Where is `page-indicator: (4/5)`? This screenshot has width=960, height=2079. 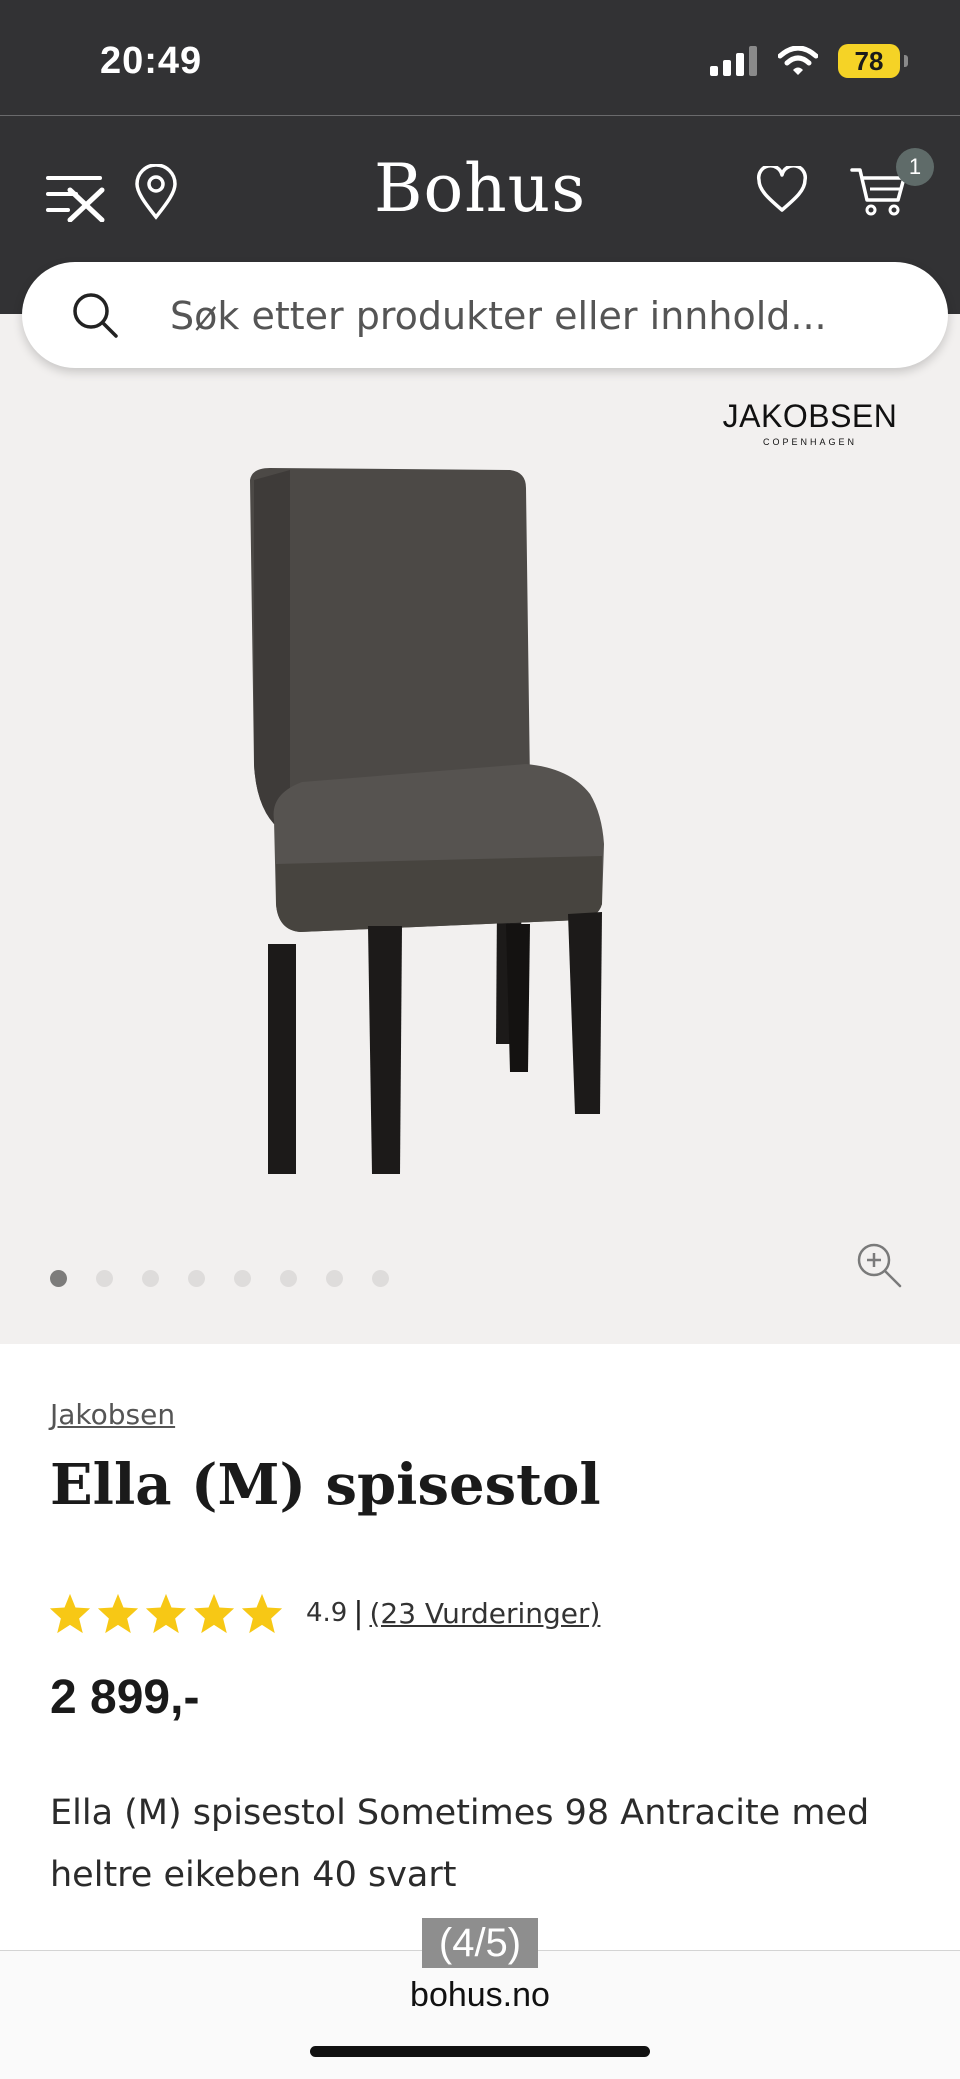 page-indicator: (4/5) is located at coordinates (480, 1943).